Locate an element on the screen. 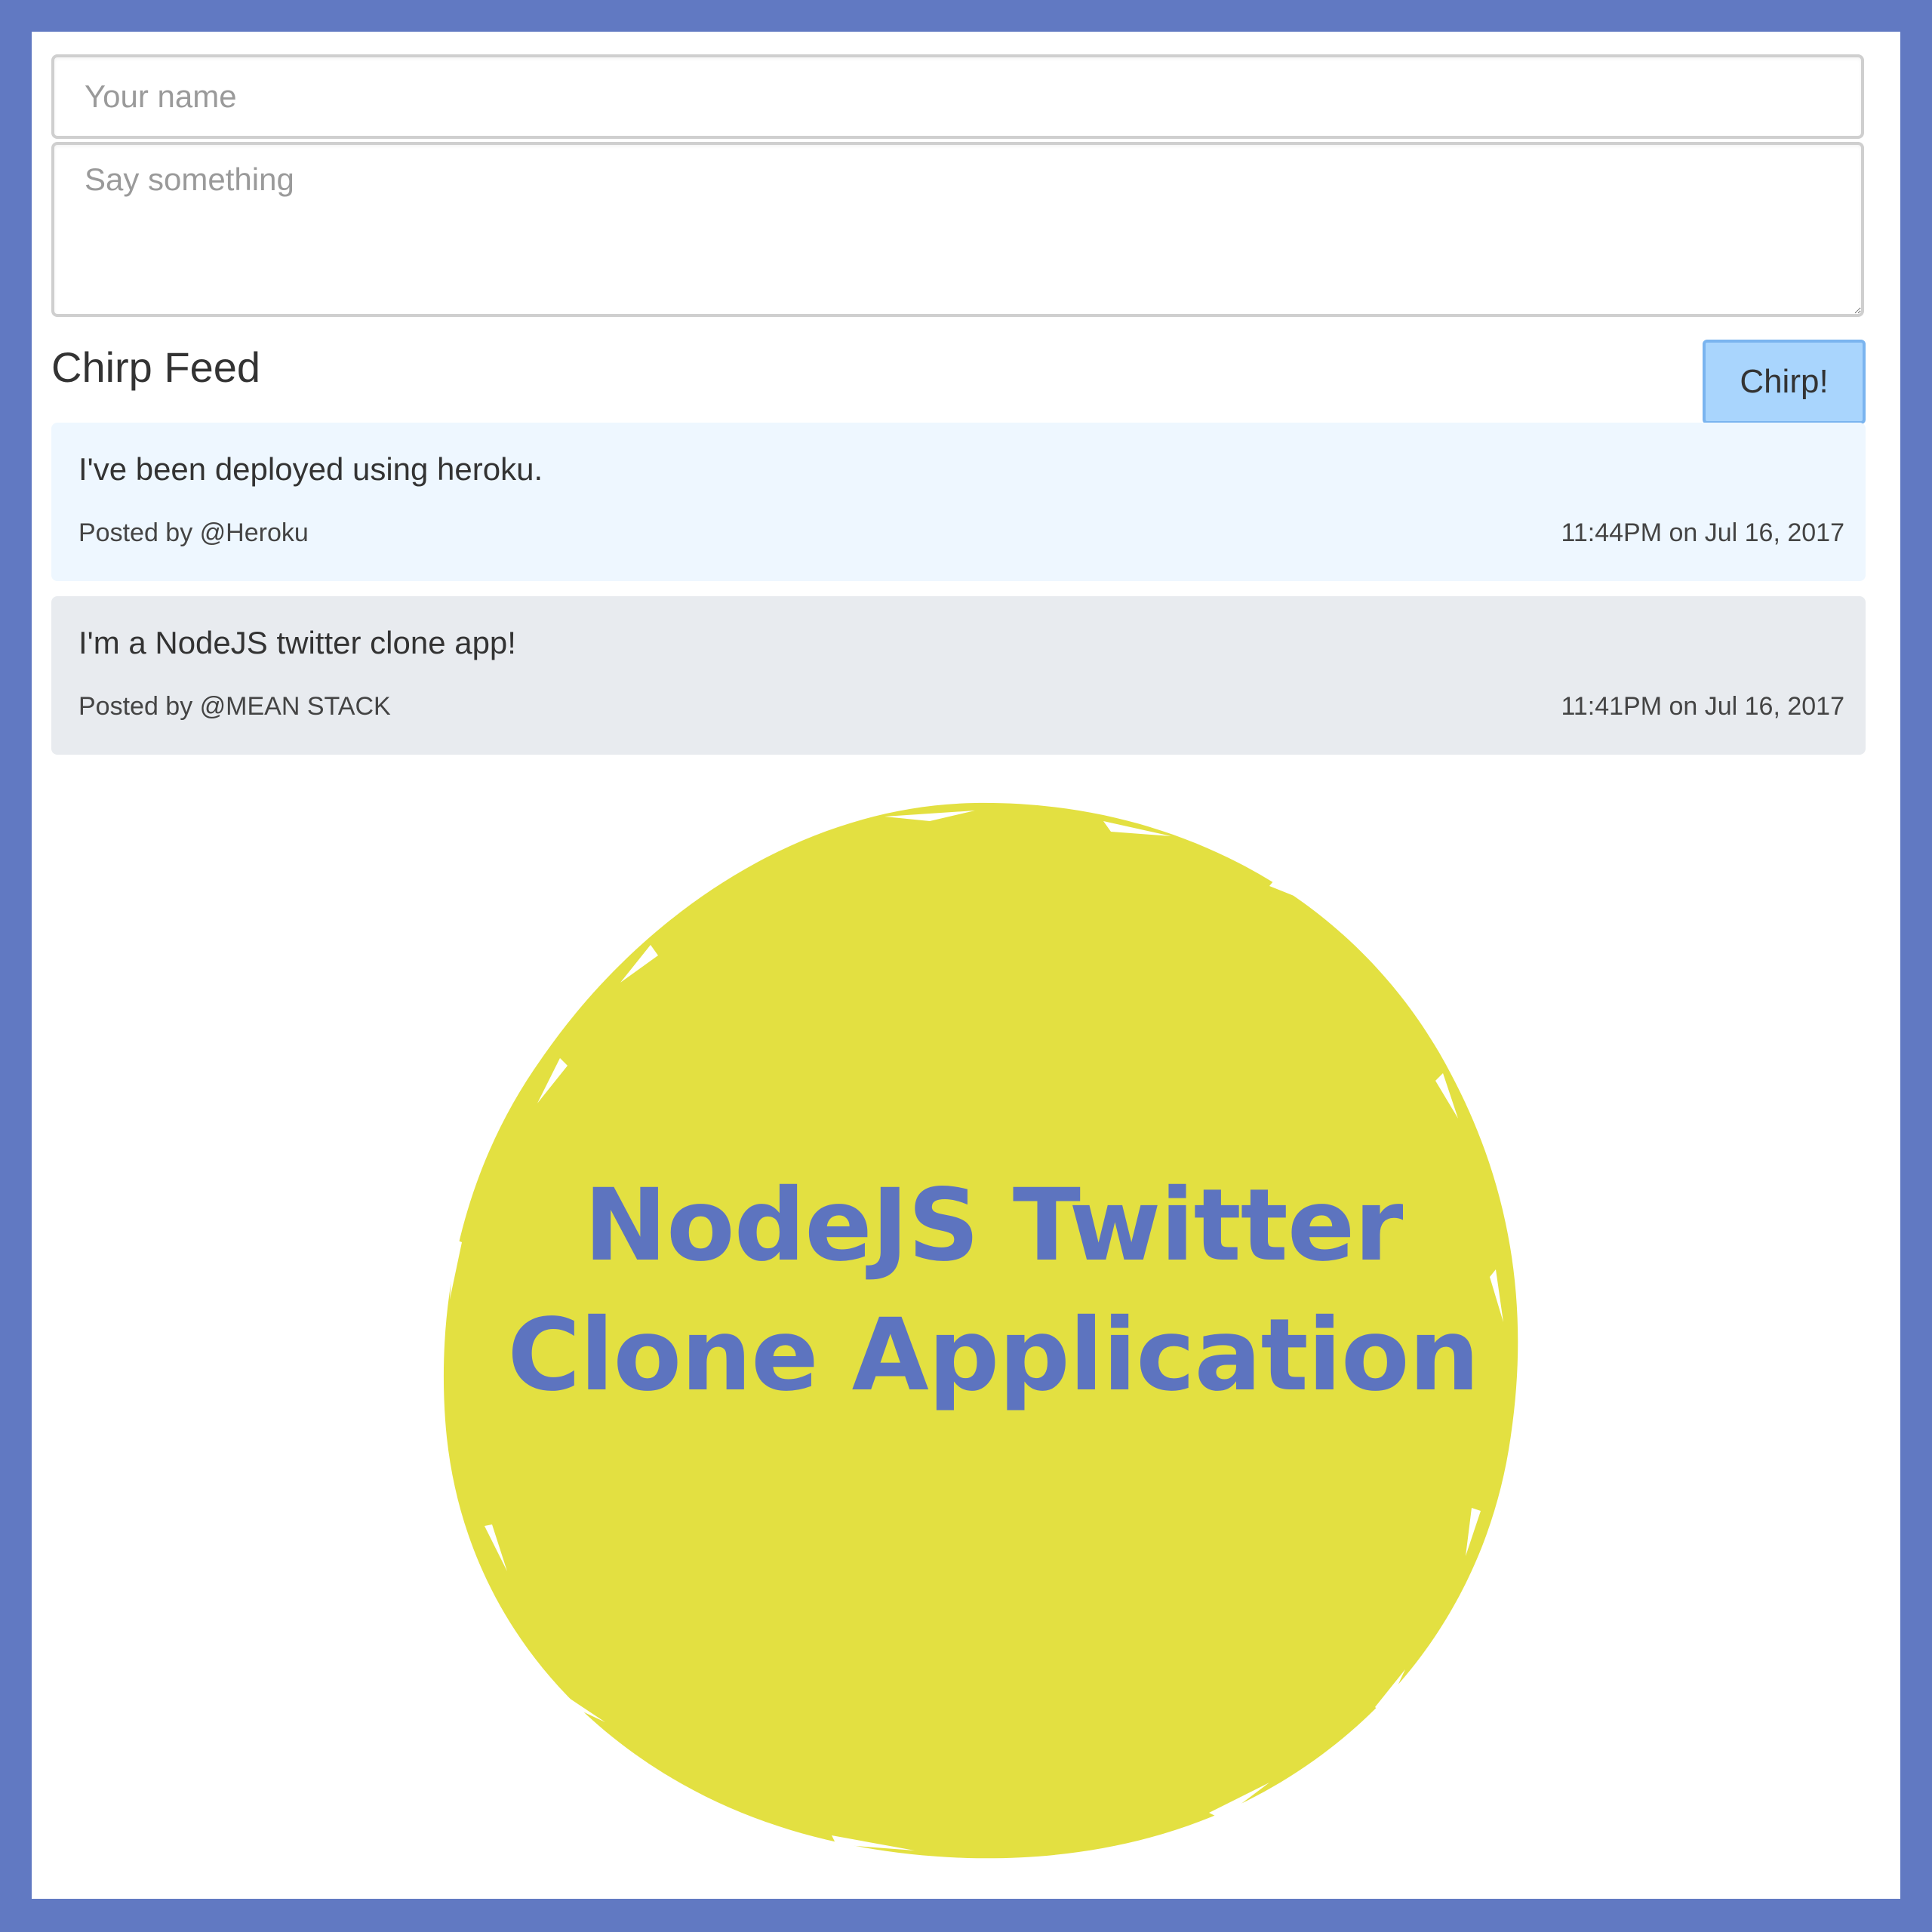 This screenshot has height=1932, width=1932. post-author: Posted by @MEAN STACK is located at coordinates (234, 706).